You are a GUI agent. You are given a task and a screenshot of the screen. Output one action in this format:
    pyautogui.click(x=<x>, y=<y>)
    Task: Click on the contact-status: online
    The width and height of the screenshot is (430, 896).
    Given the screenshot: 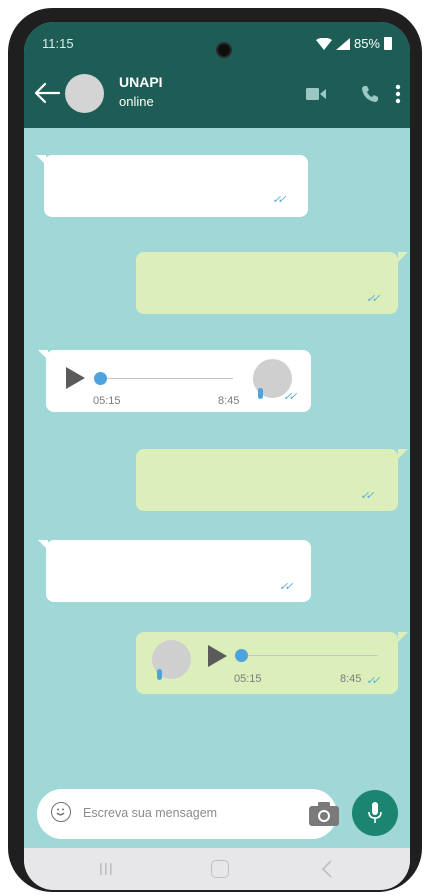 What is the action you would take?
    pyautogui.click(x=136, y=101)
    